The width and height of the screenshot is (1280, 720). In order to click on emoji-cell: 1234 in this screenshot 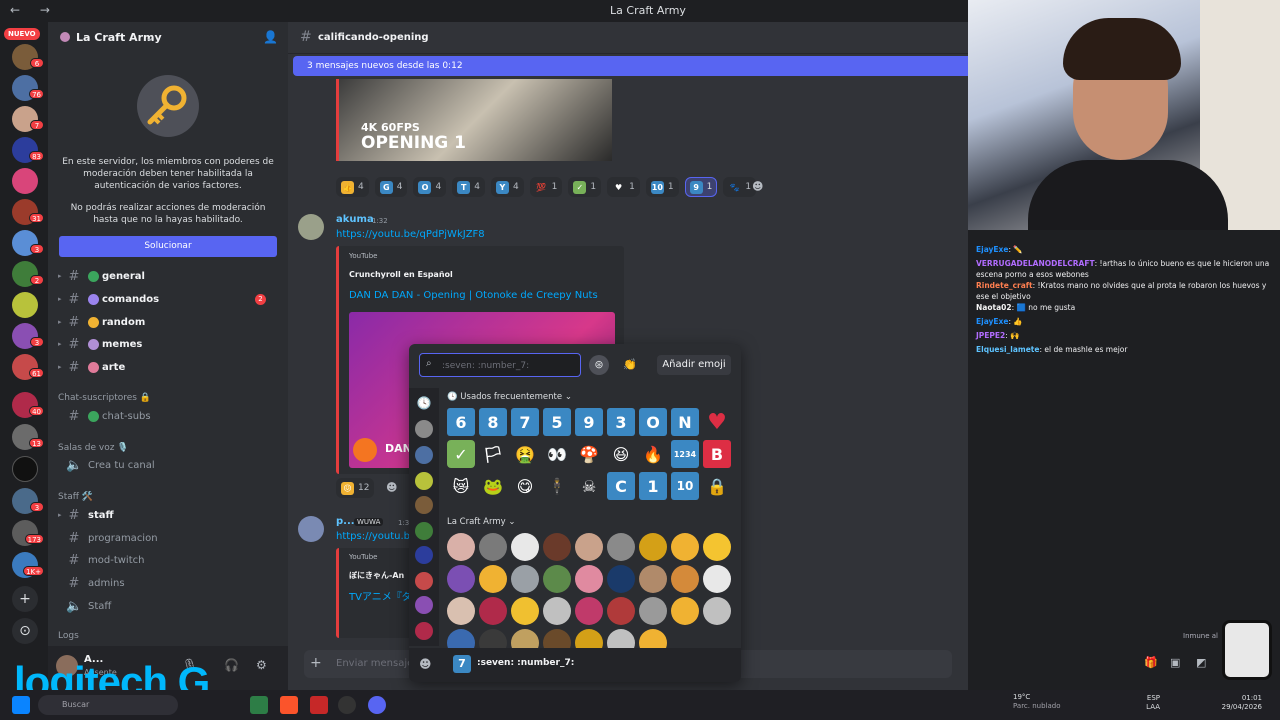, I will do `click(685, 454)`.